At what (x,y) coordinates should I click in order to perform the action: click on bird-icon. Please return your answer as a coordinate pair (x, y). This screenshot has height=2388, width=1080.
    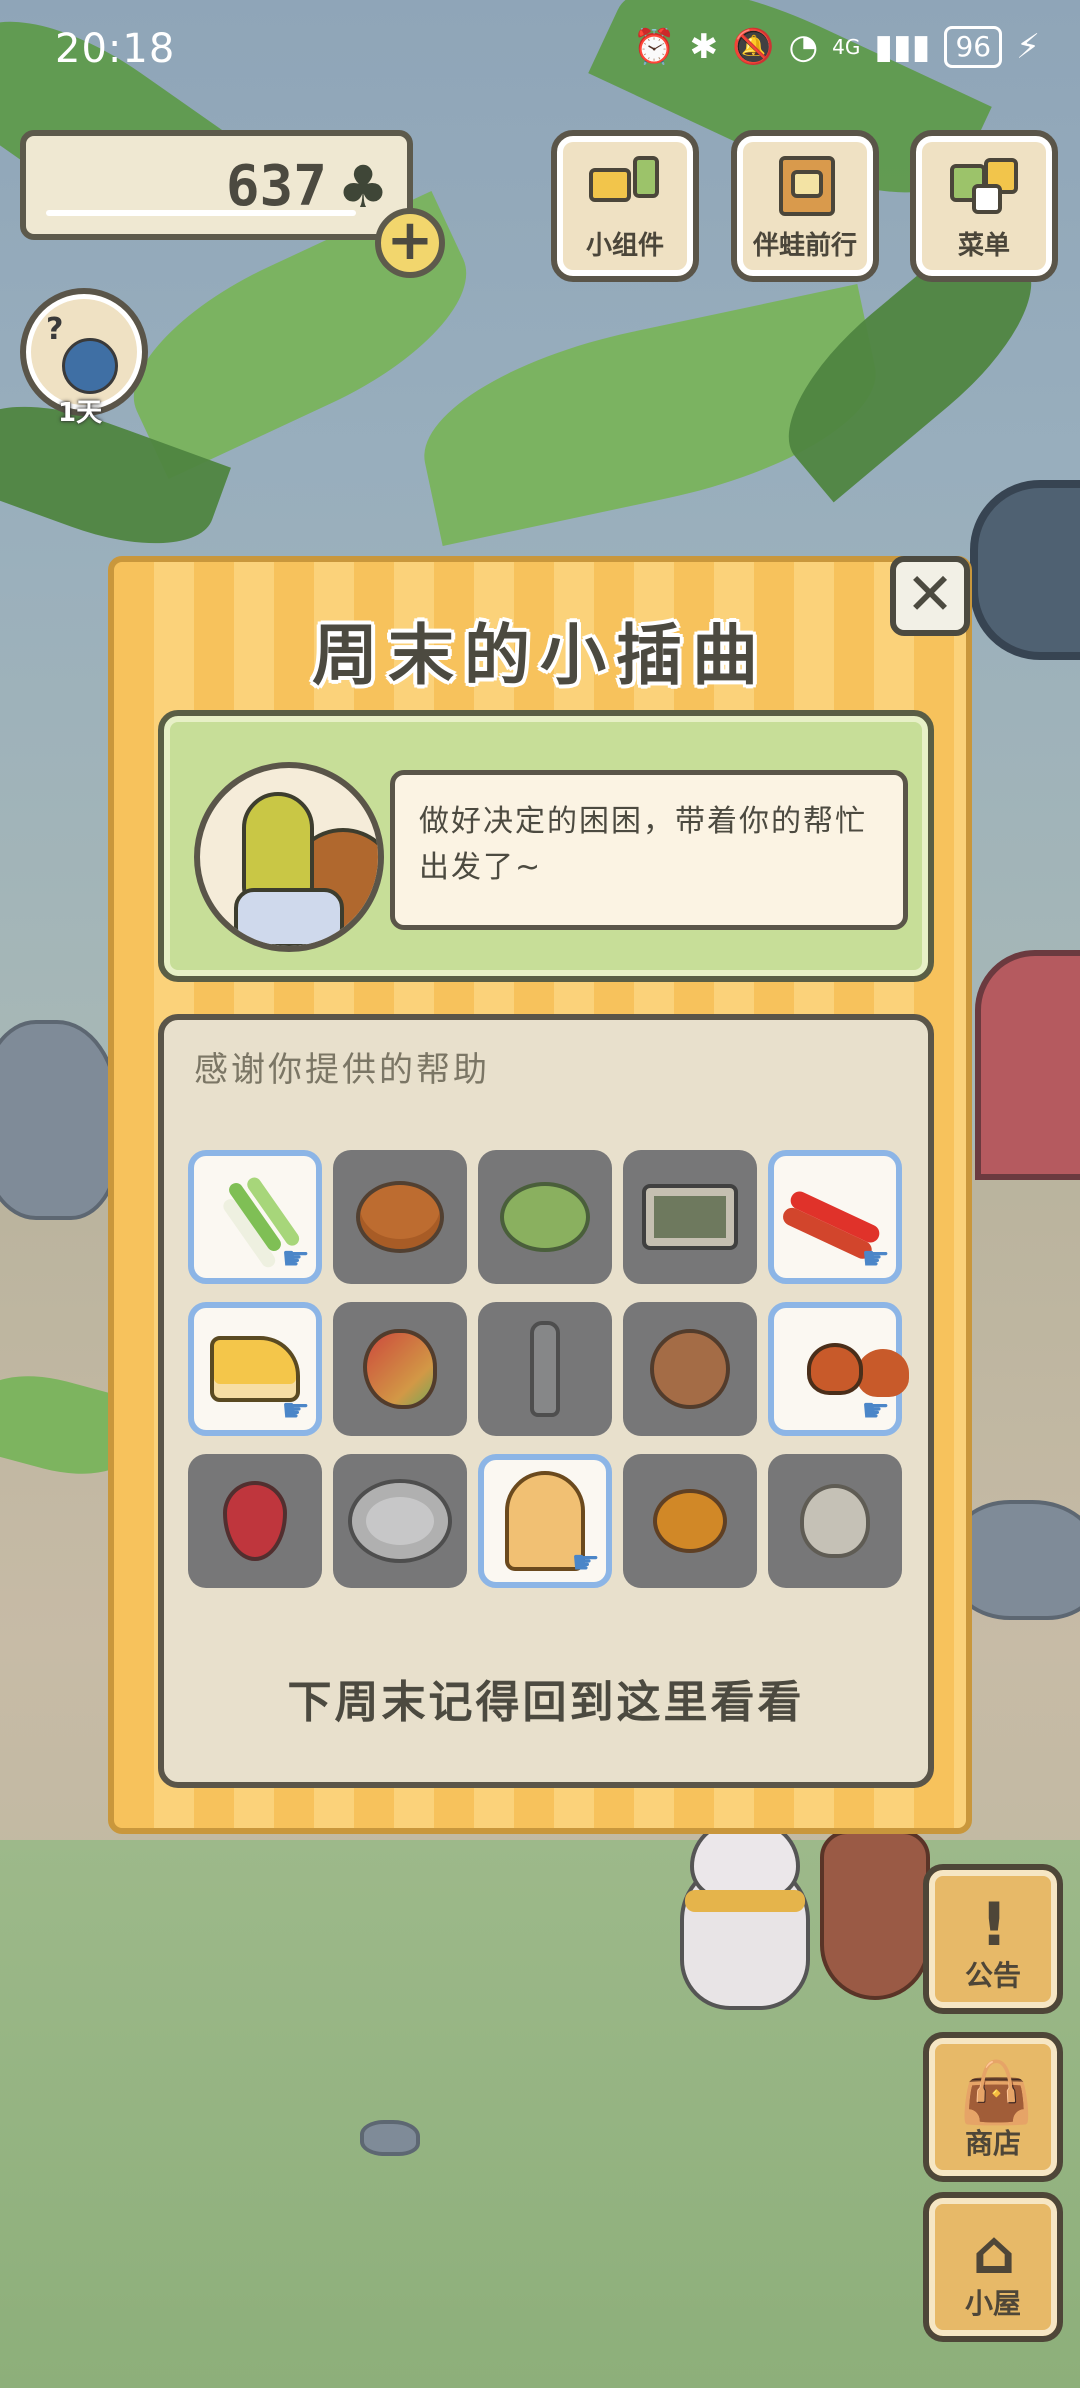
    Looking at the image, I should click on (90, 366).